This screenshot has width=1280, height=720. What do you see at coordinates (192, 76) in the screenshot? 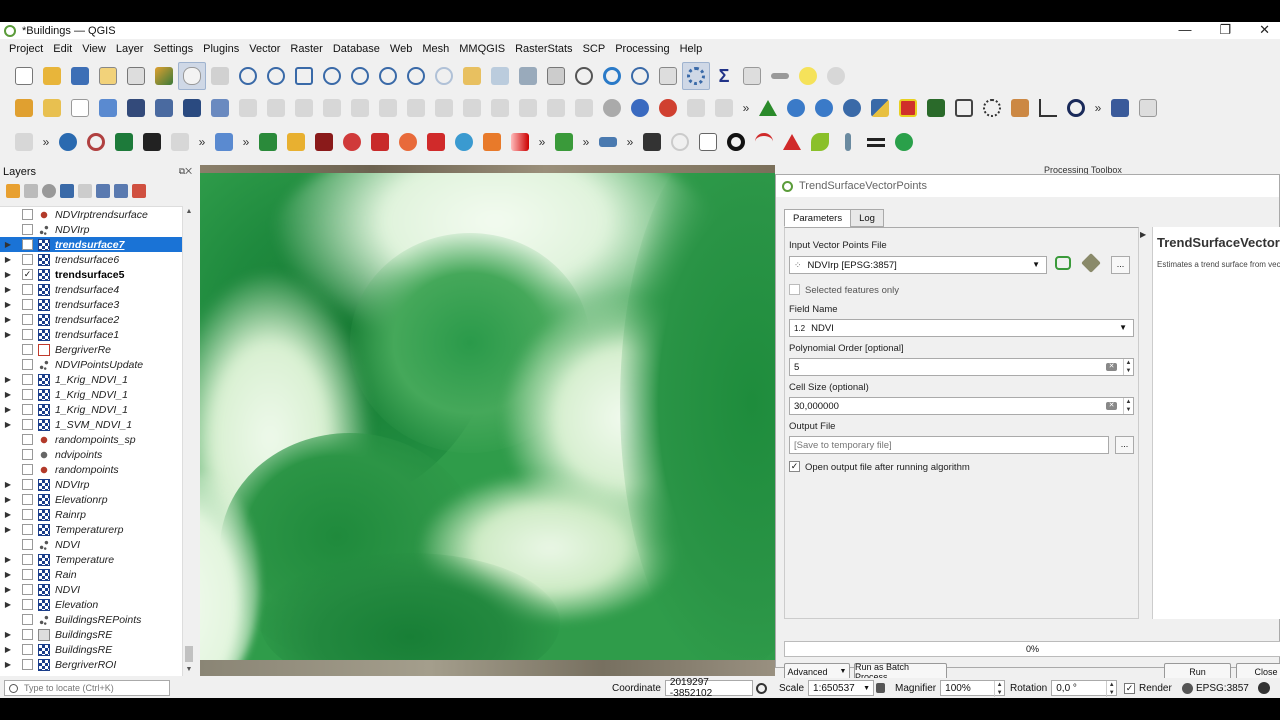
I see `pan-map-button` at bounding box center [192, 76].